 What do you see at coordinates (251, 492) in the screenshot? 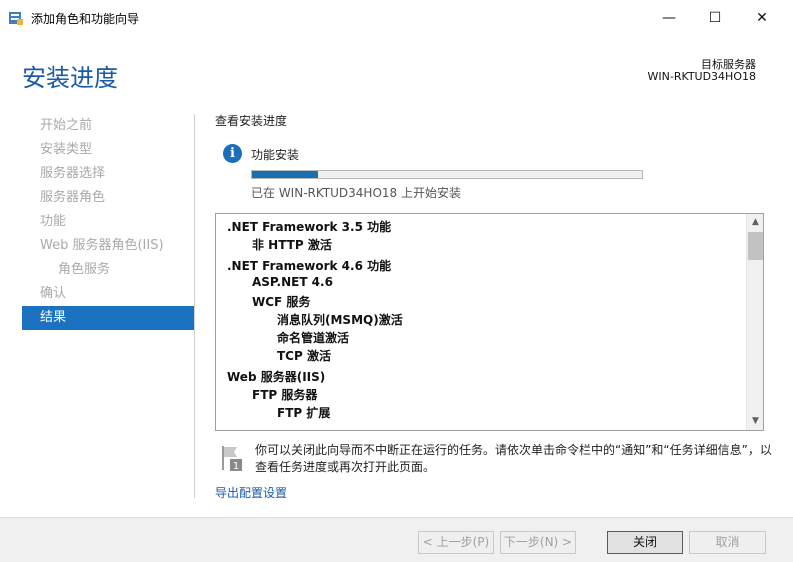
I see `export-configuration-link: 导出配置设置` at bounding box center [251, 492].